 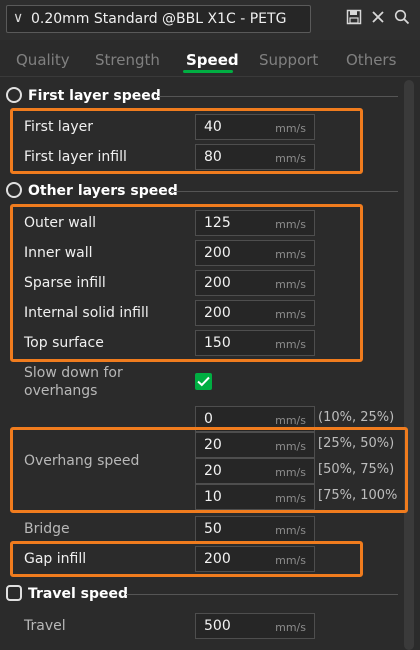 What do you see at coordinates (103, 191) in the screenshot?
I see `section-title: Other layers speed` at bounding box center [103, 191].